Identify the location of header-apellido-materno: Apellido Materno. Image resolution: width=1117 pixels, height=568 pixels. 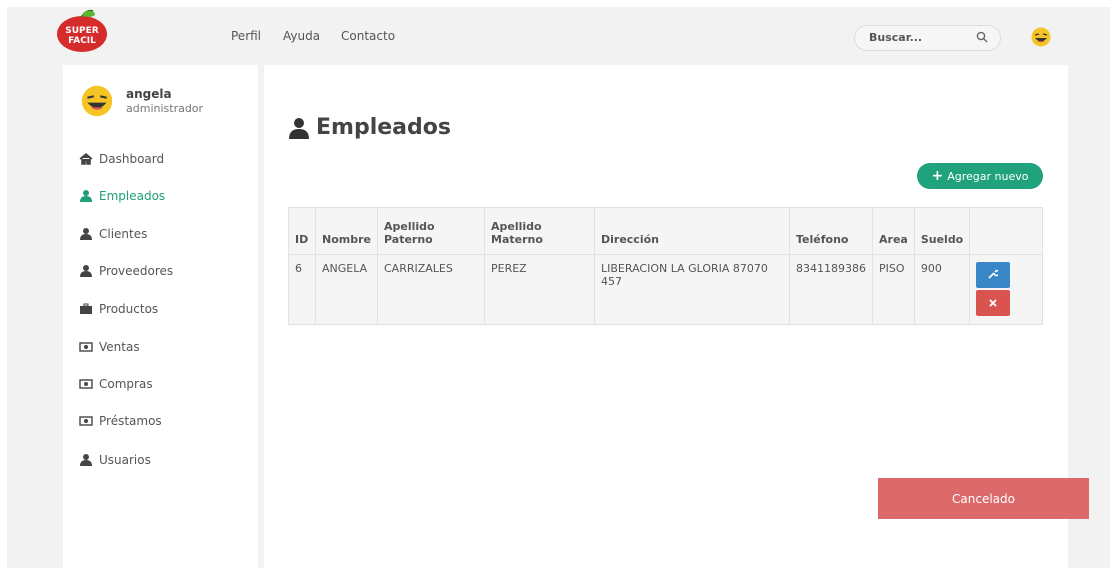
(539, 231).